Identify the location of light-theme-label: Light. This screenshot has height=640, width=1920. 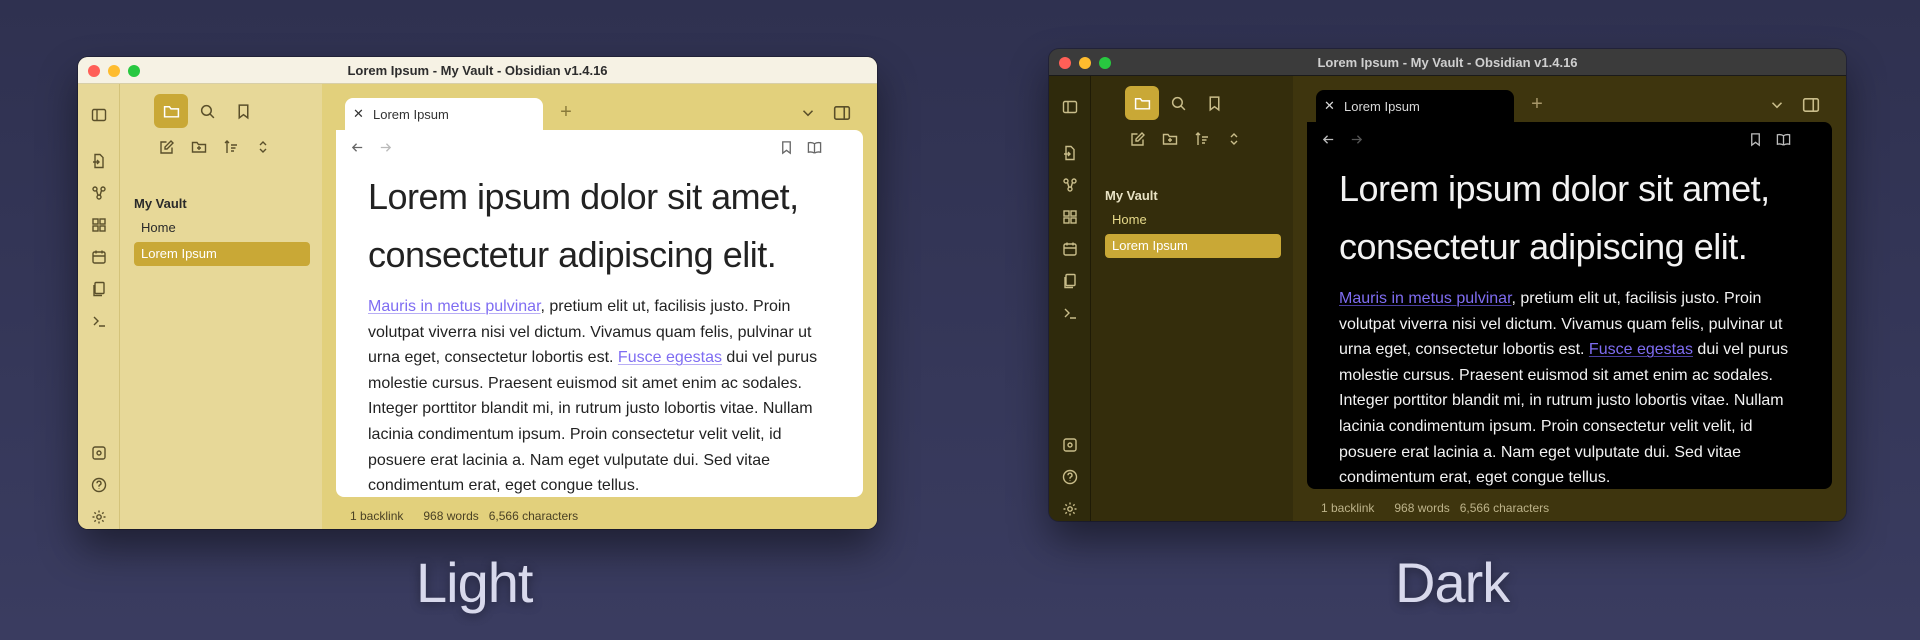
(474, 582).